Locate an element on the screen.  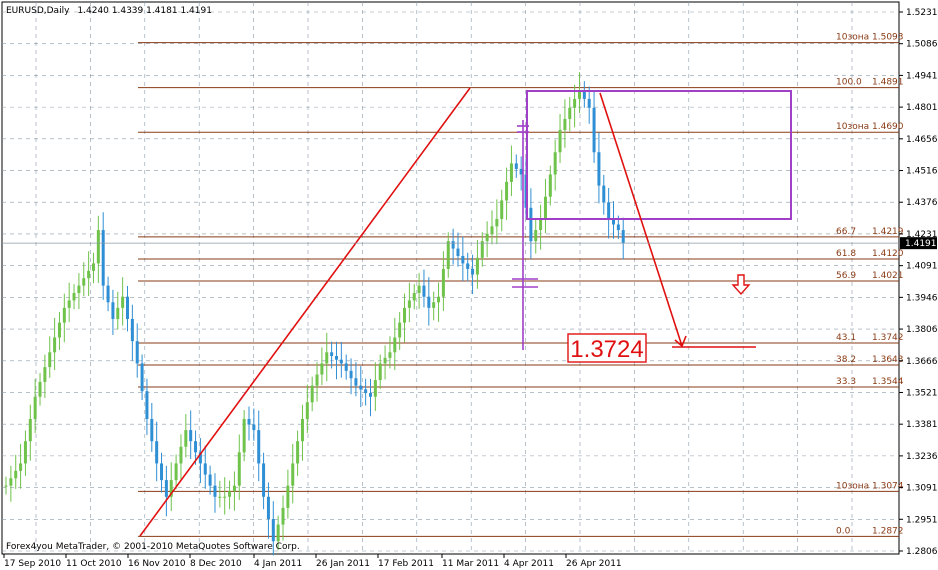
y-tick-label: 1.5086 is located at coordinates (922, 45).